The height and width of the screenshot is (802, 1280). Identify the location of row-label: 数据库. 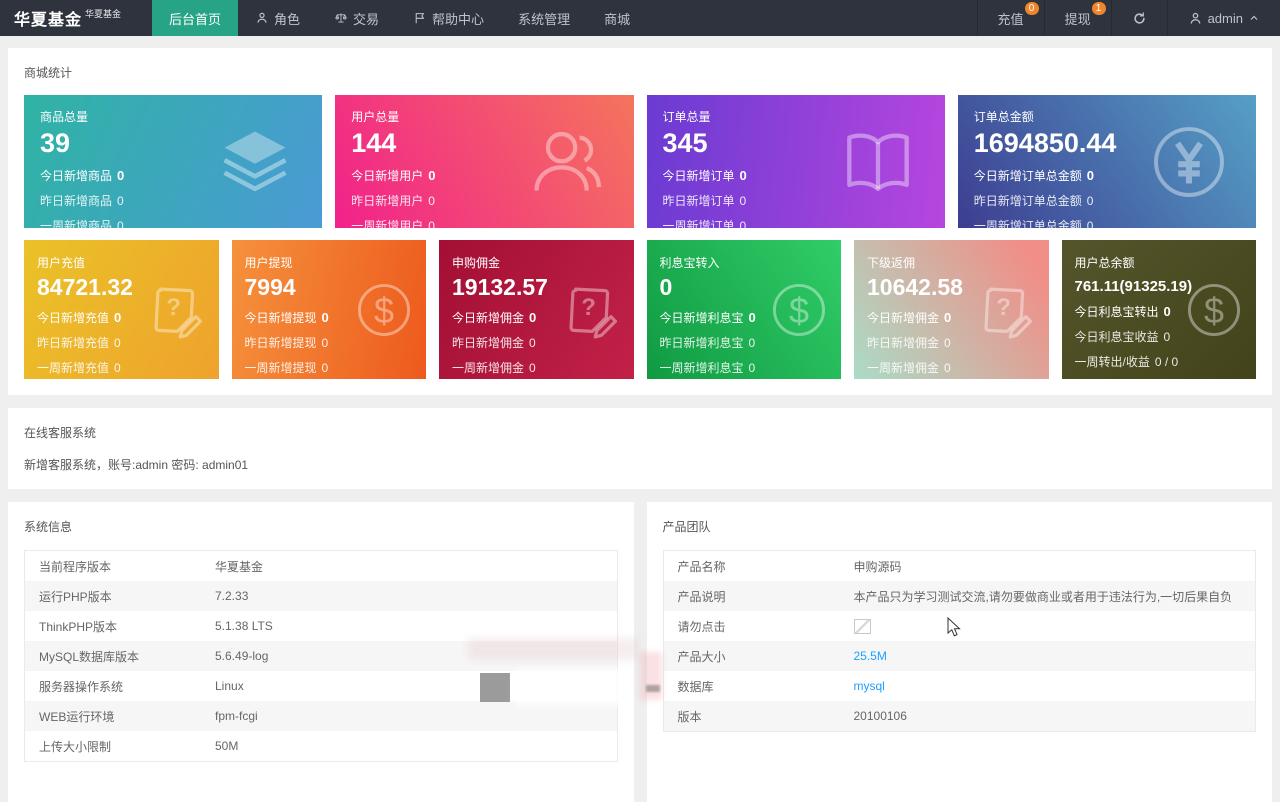
(695, 686).